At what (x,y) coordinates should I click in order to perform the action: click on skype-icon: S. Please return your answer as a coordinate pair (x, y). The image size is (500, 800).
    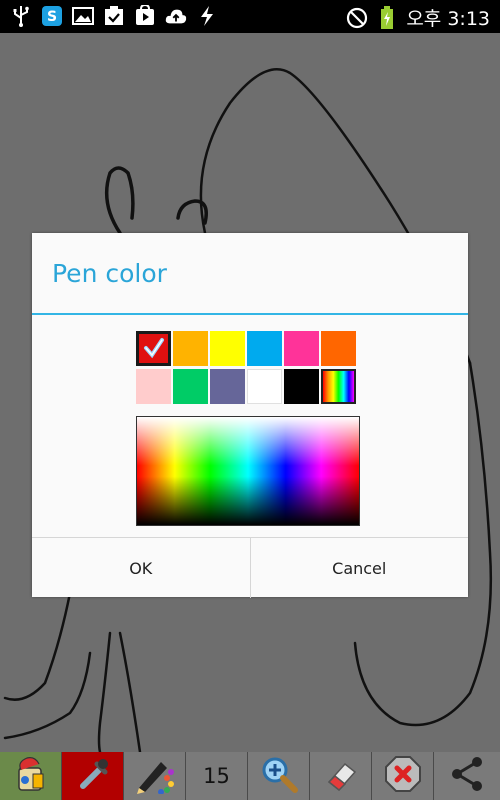
    Looking at the image, I should click on (52, 16).